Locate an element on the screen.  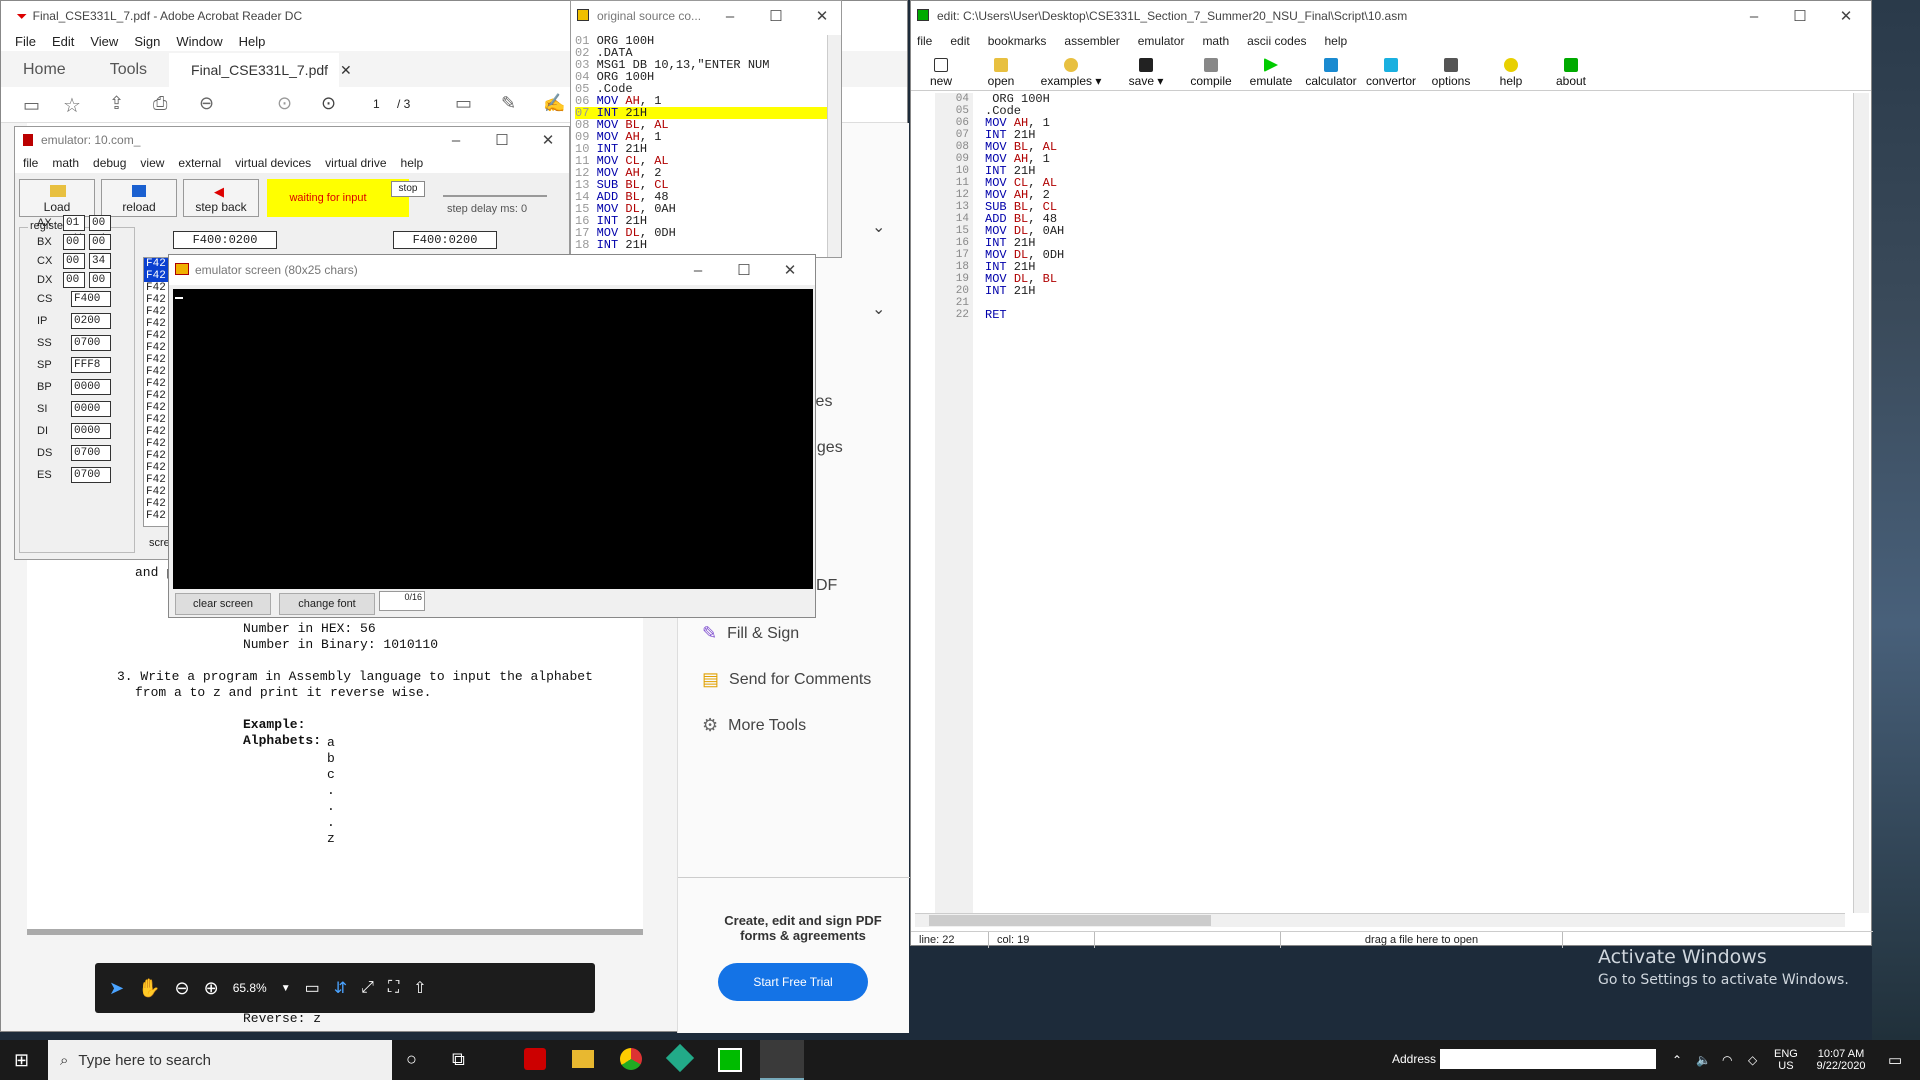
tool-send-comments: ▤ Send for Comments is located at coordinates (786, 679).